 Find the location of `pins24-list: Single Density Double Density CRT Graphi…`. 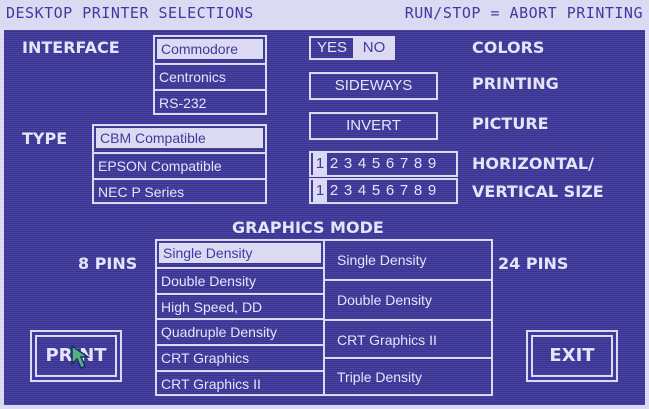

pins24-list: Single Density Double Density CRT Graphi… is located at coordinates (408, 317).